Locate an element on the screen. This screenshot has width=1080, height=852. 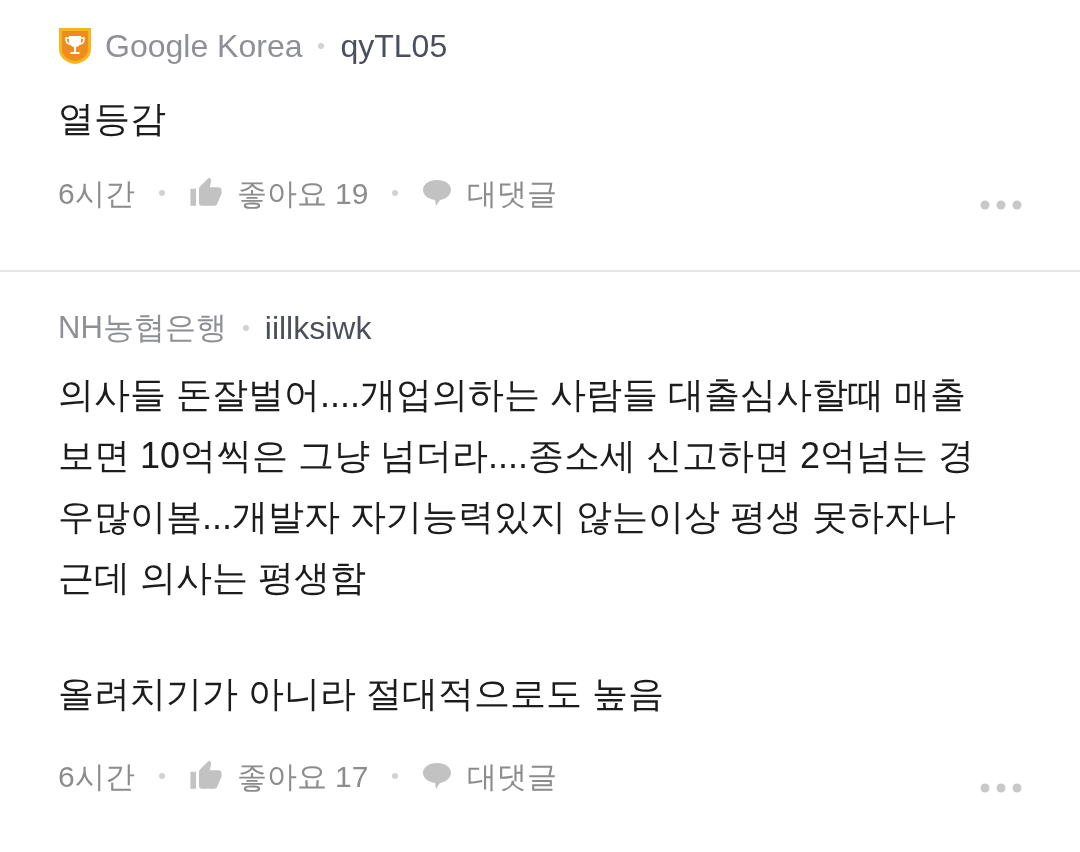
comment-text: 열등감 is located at coordinates (112, 119).